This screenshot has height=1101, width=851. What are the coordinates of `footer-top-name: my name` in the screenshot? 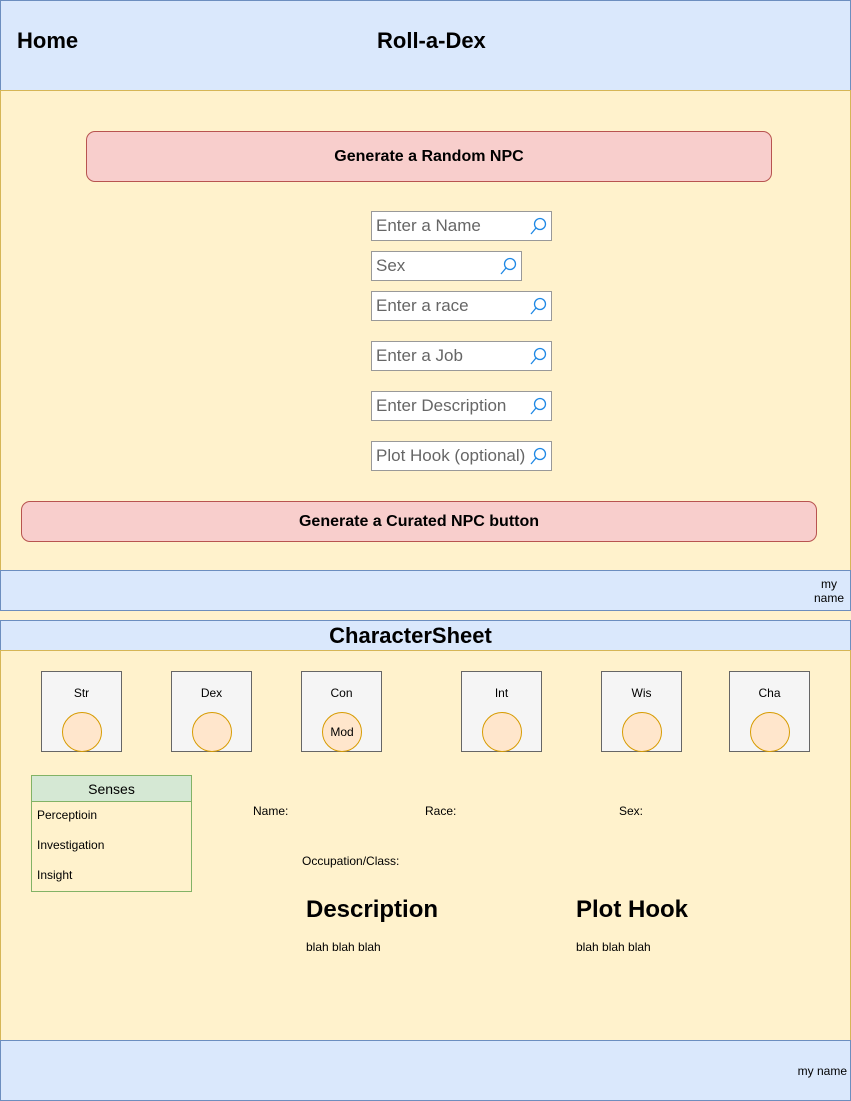 It's located at (829, 591).